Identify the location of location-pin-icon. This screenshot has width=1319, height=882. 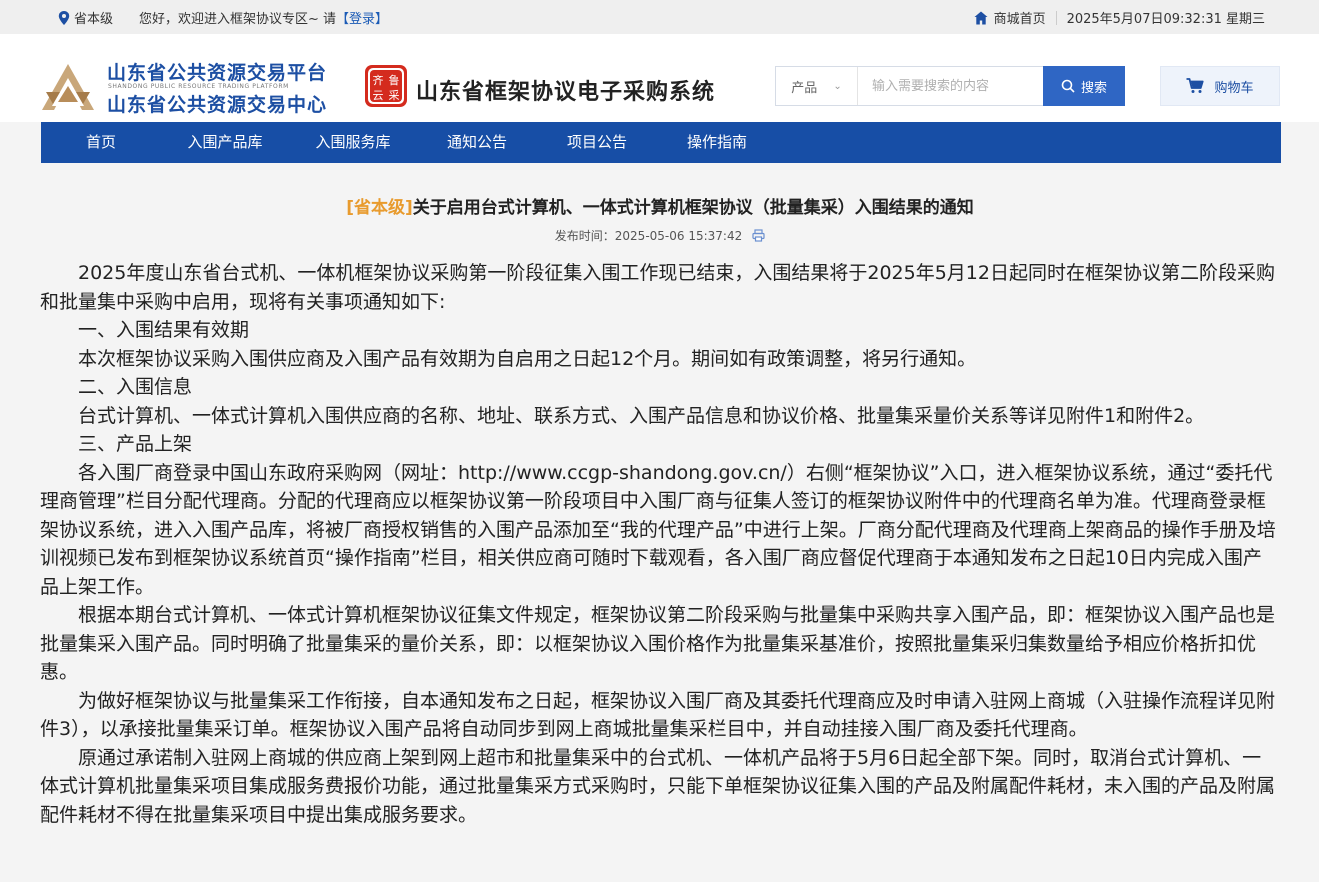
(64, 17).